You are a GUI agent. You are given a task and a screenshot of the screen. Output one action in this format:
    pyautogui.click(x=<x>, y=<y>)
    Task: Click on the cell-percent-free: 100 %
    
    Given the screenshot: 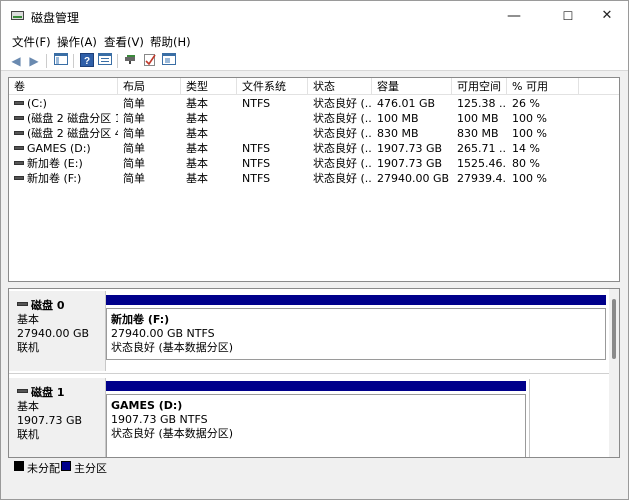 What is the action you would take?
    pyautogui.click(x=529, y=178)
    